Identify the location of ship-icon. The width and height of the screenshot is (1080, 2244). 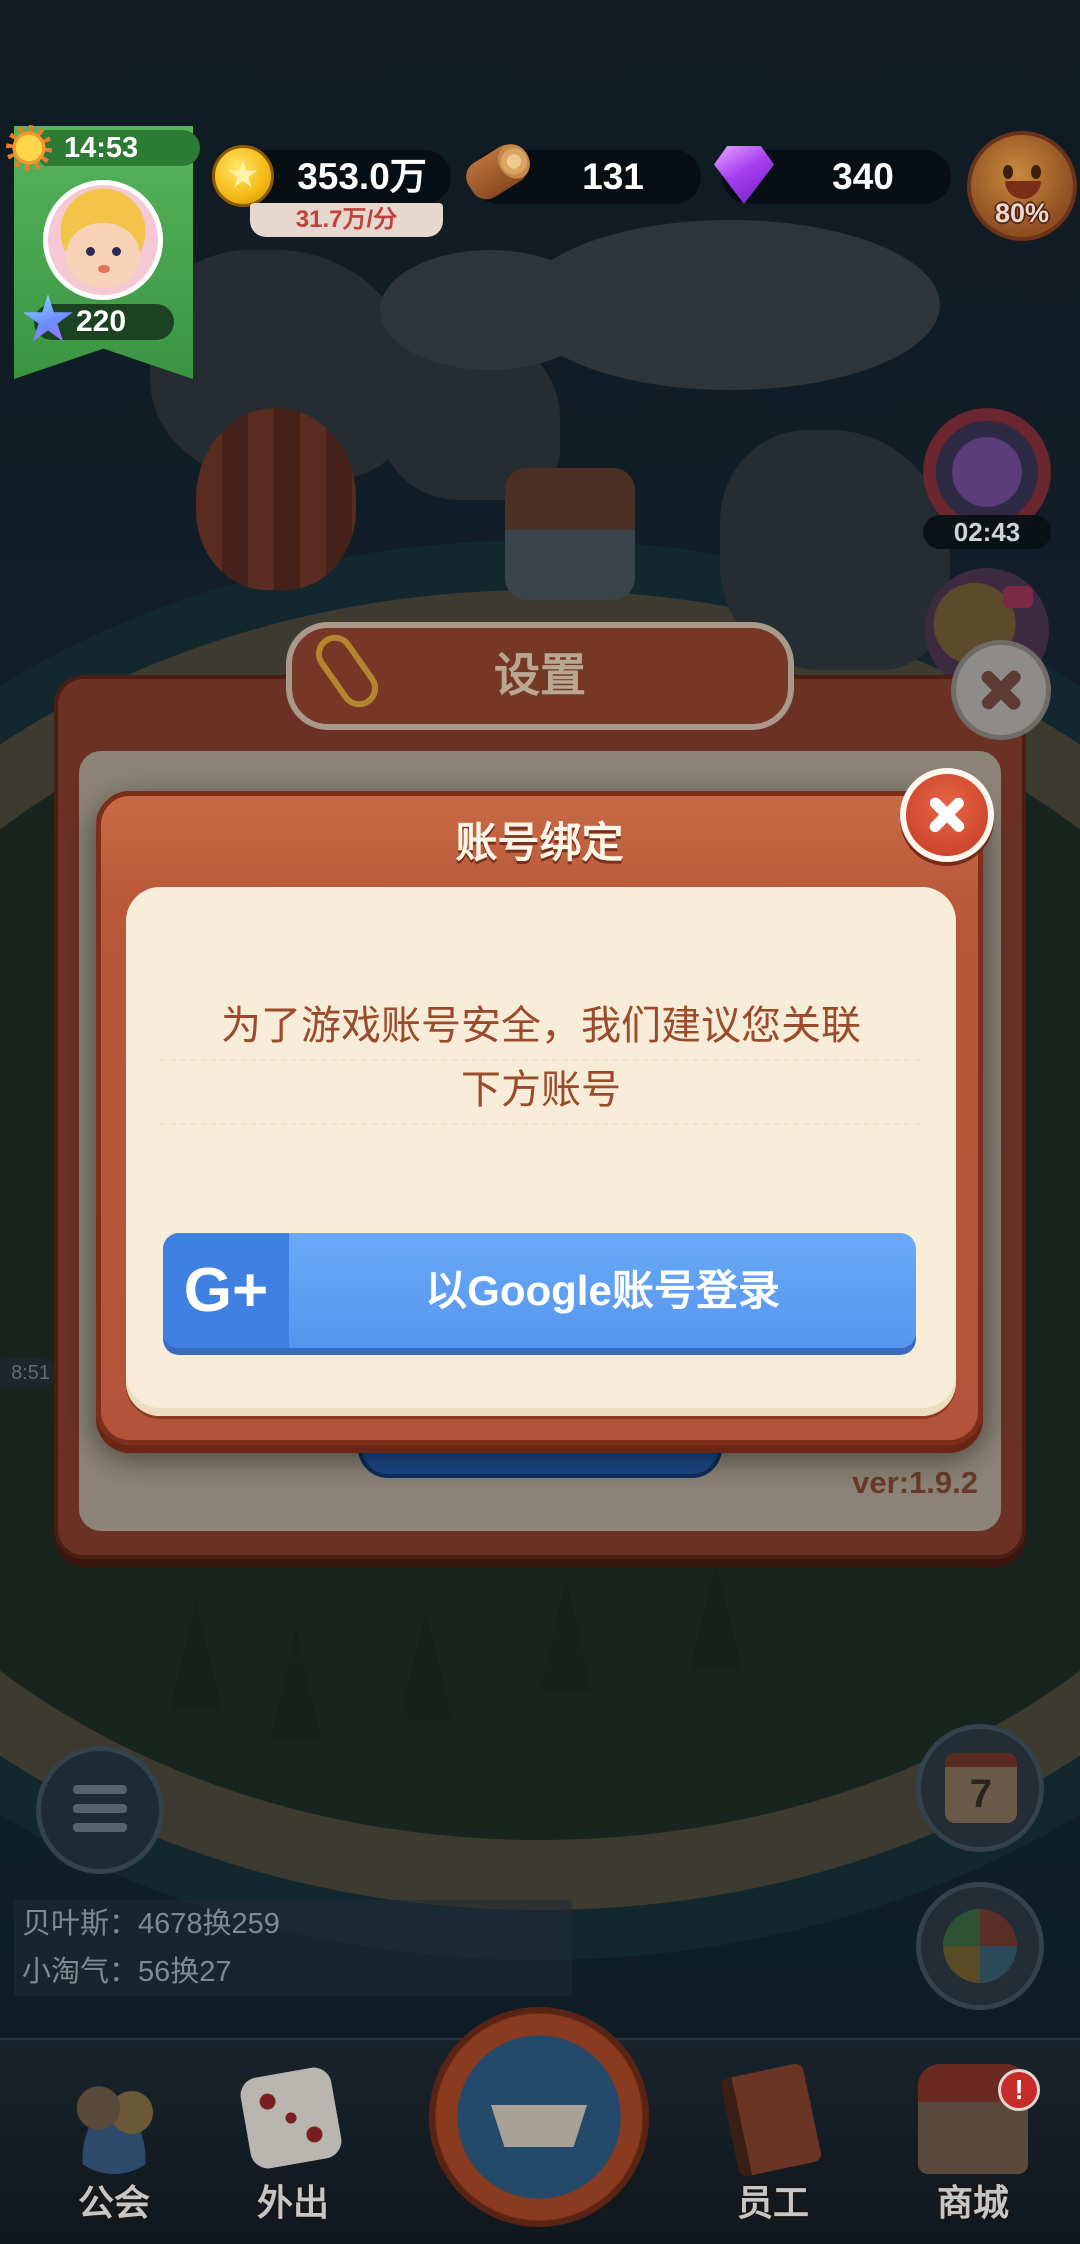
(539, 2117).